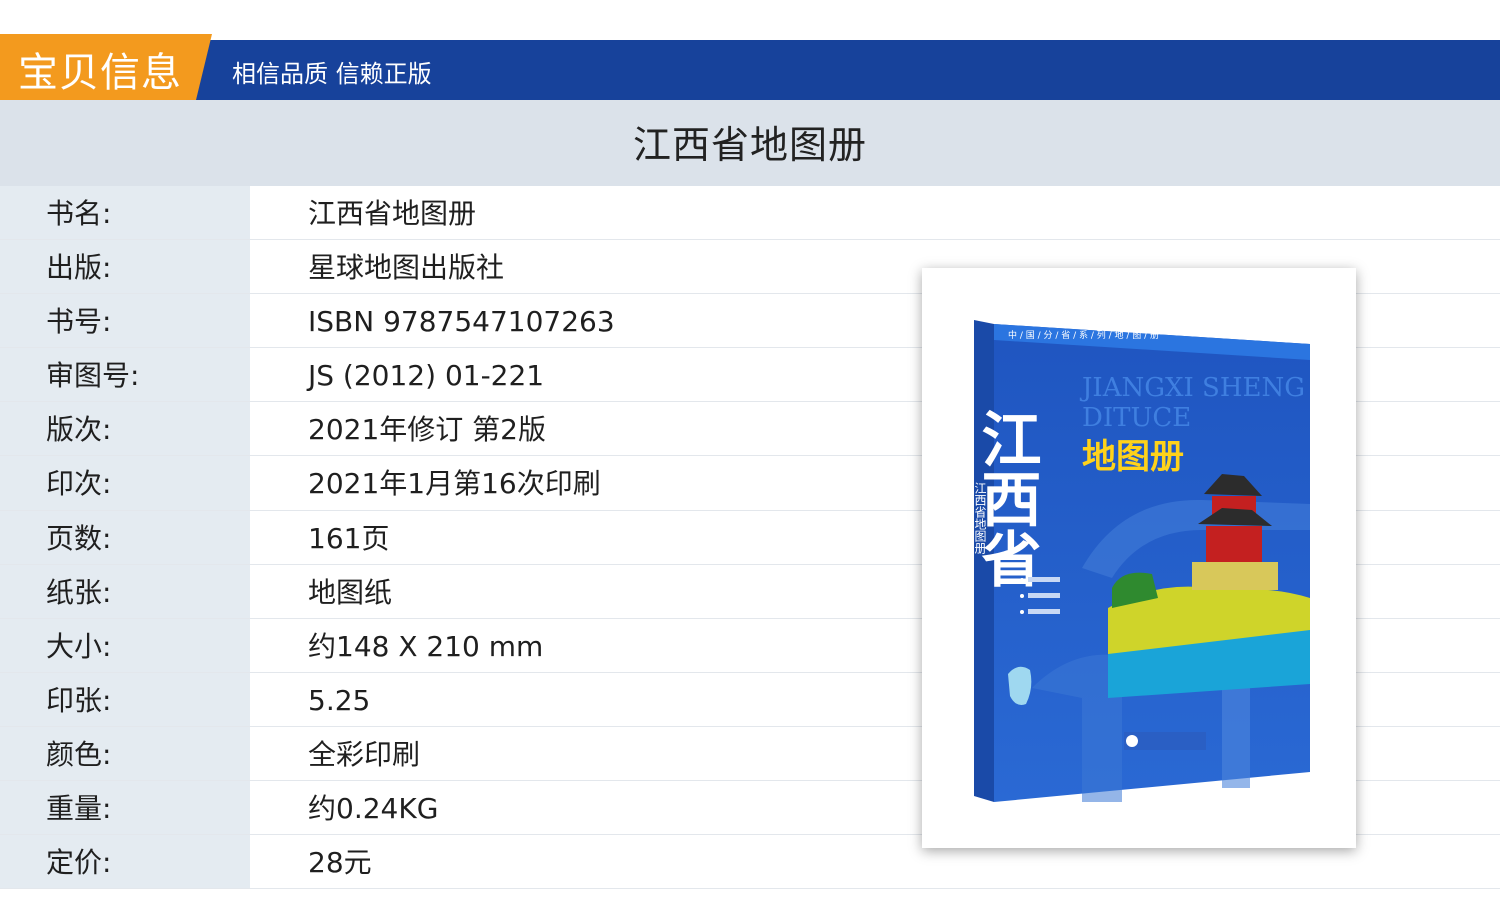 Image resolution: width=1500 pixels, height=904 pixels. What do you see at coordinates (125, 645) in the screenshot?
I see `spec-label: 大小:` at bounding box center [125, 645].